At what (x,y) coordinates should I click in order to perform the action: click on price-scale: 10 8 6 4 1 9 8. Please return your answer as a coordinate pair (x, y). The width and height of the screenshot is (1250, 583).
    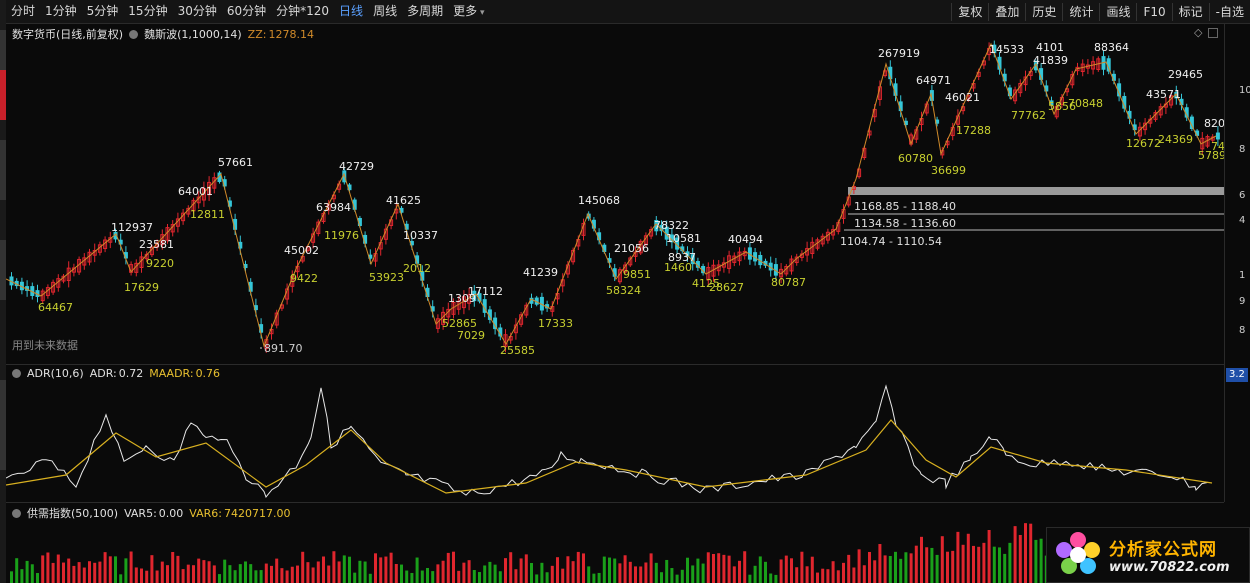
    Looking at the image, I should click on (1237, 194).